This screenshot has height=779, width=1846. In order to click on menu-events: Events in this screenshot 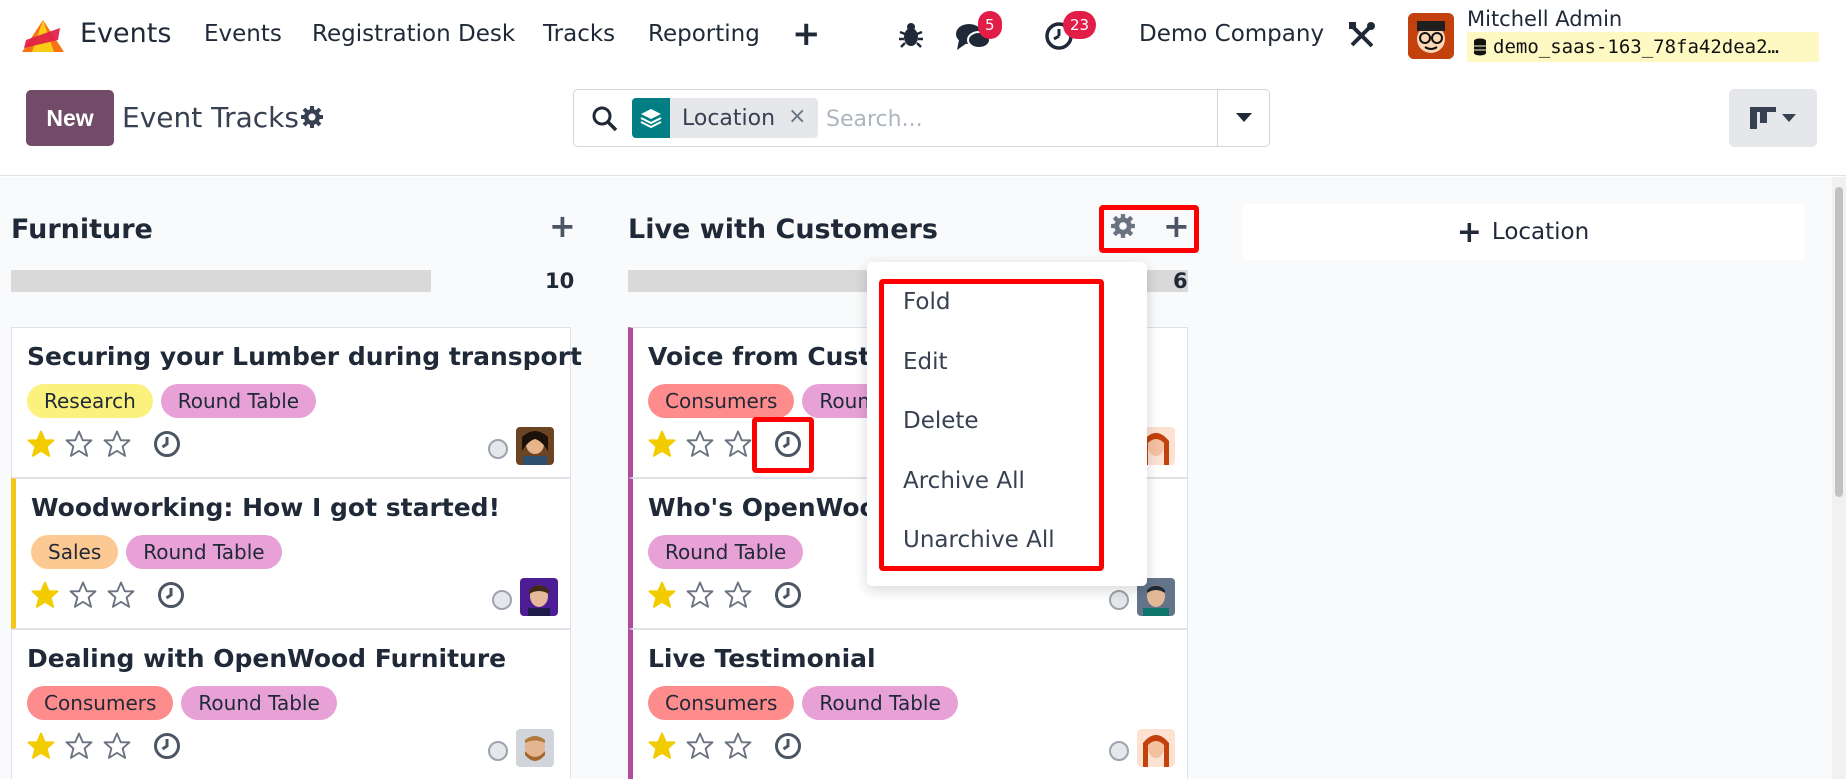, I will do `click(243, 34)`.